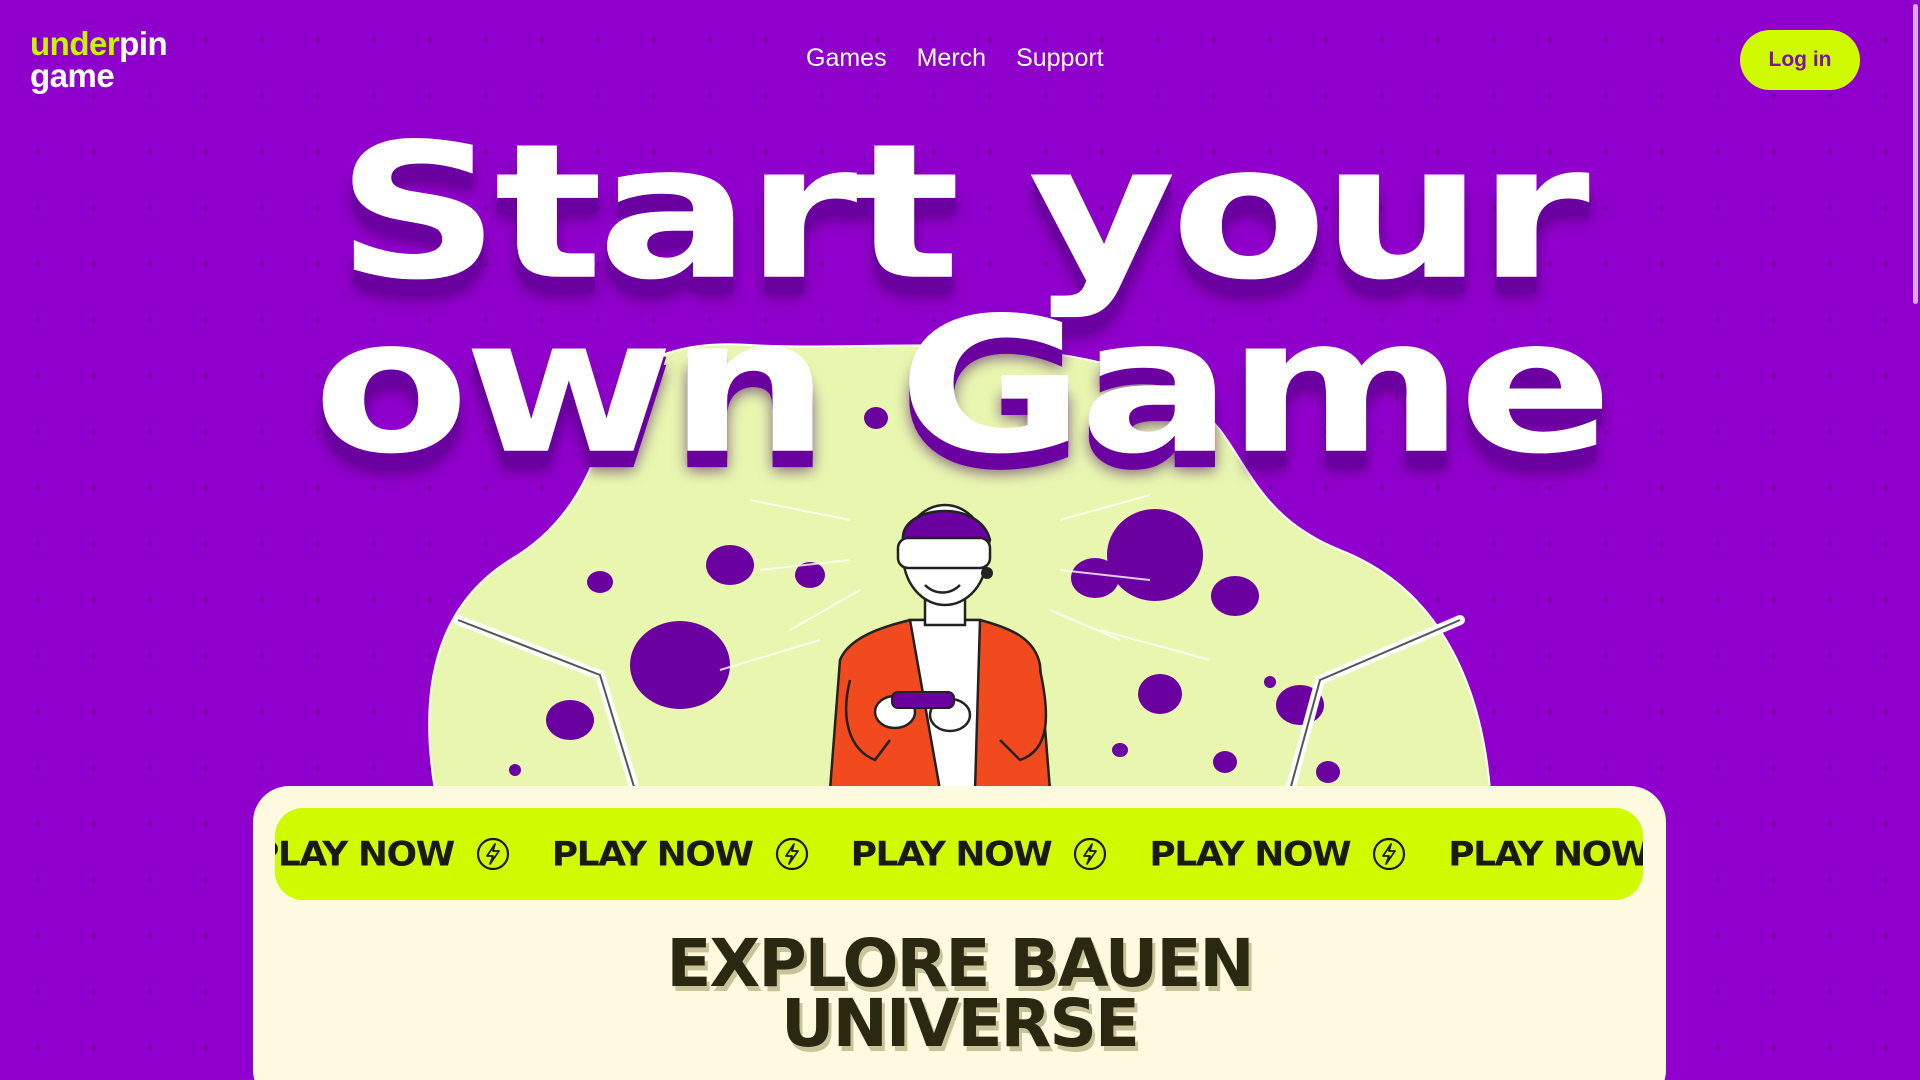 The height and width of the screenshot is (1080, 1920). Describe the element at coordinates (1800, 60) in the screenshot. I see `login-button: Log in` at that location.